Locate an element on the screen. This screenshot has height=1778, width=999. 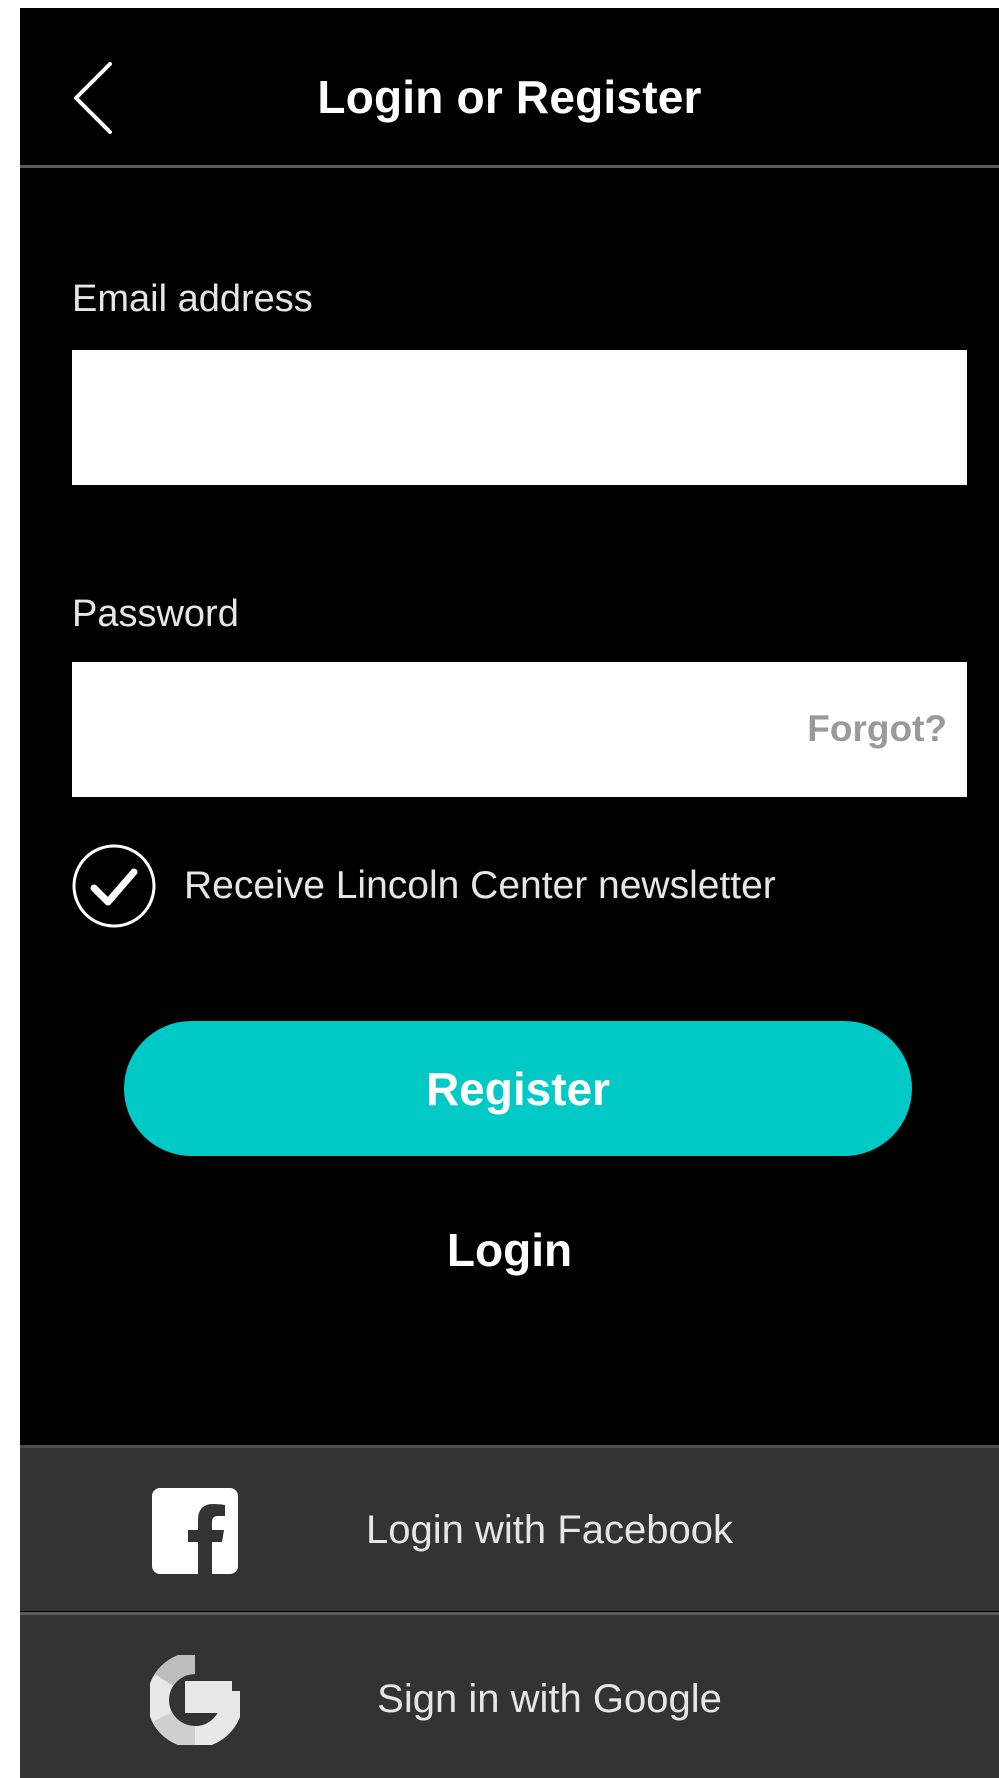
newsletter-checkbox is located at coordinates (114, 886).